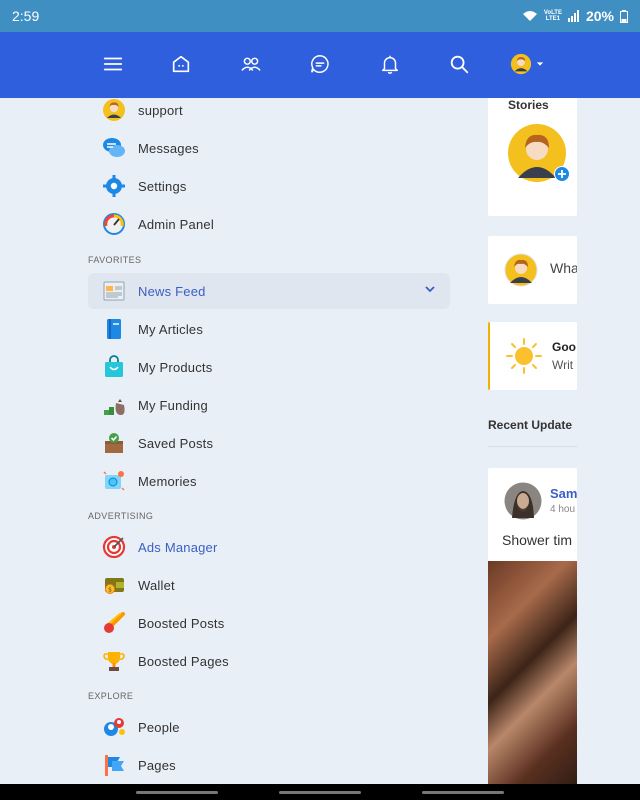 This screenshot has height=800, width=640. Describe the element at coordinates (532, 672) in the screenshot. I see `post-image` at that location.